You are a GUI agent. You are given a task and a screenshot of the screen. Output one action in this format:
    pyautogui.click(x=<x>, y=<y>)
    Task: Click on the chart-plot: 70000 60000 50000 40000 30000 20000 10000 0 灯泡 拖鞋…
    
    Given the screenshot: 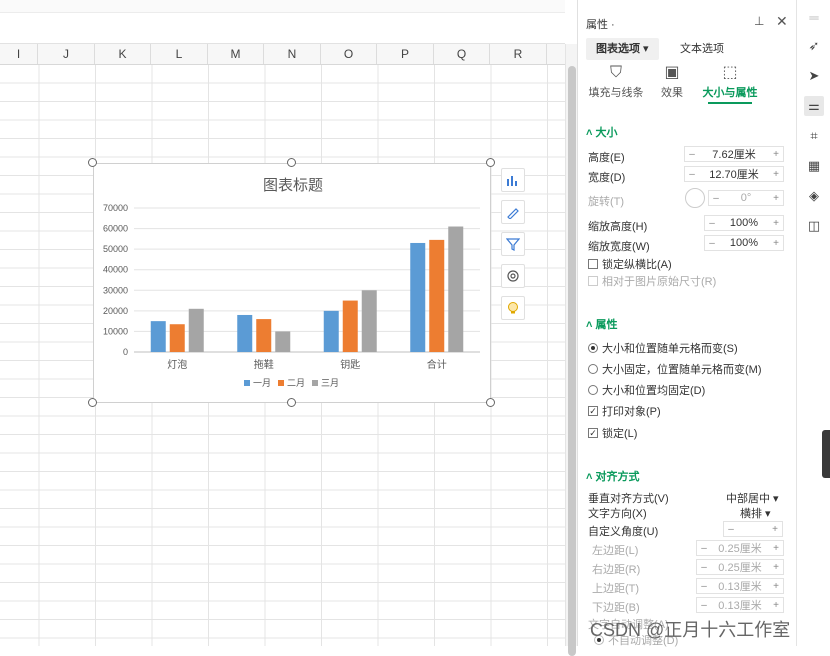 What is the action you would take?
    pyautogui.click(x=291, y=296)
    